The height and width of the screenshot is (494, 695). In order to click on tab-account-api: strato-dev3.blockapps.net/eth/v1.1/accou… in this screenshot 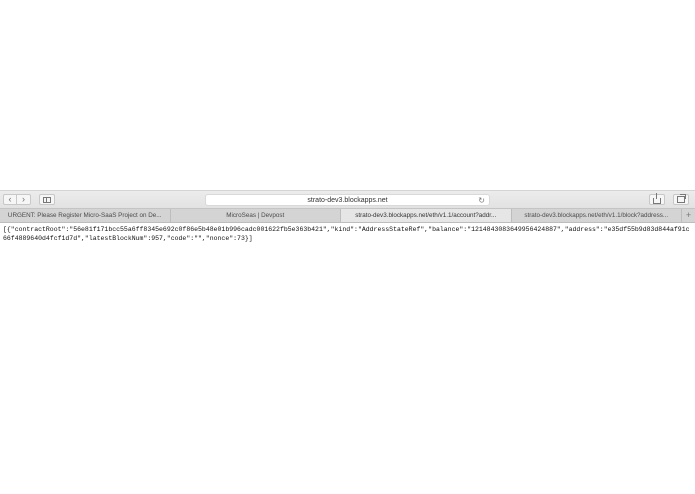, I will do `click(426, 215)`.